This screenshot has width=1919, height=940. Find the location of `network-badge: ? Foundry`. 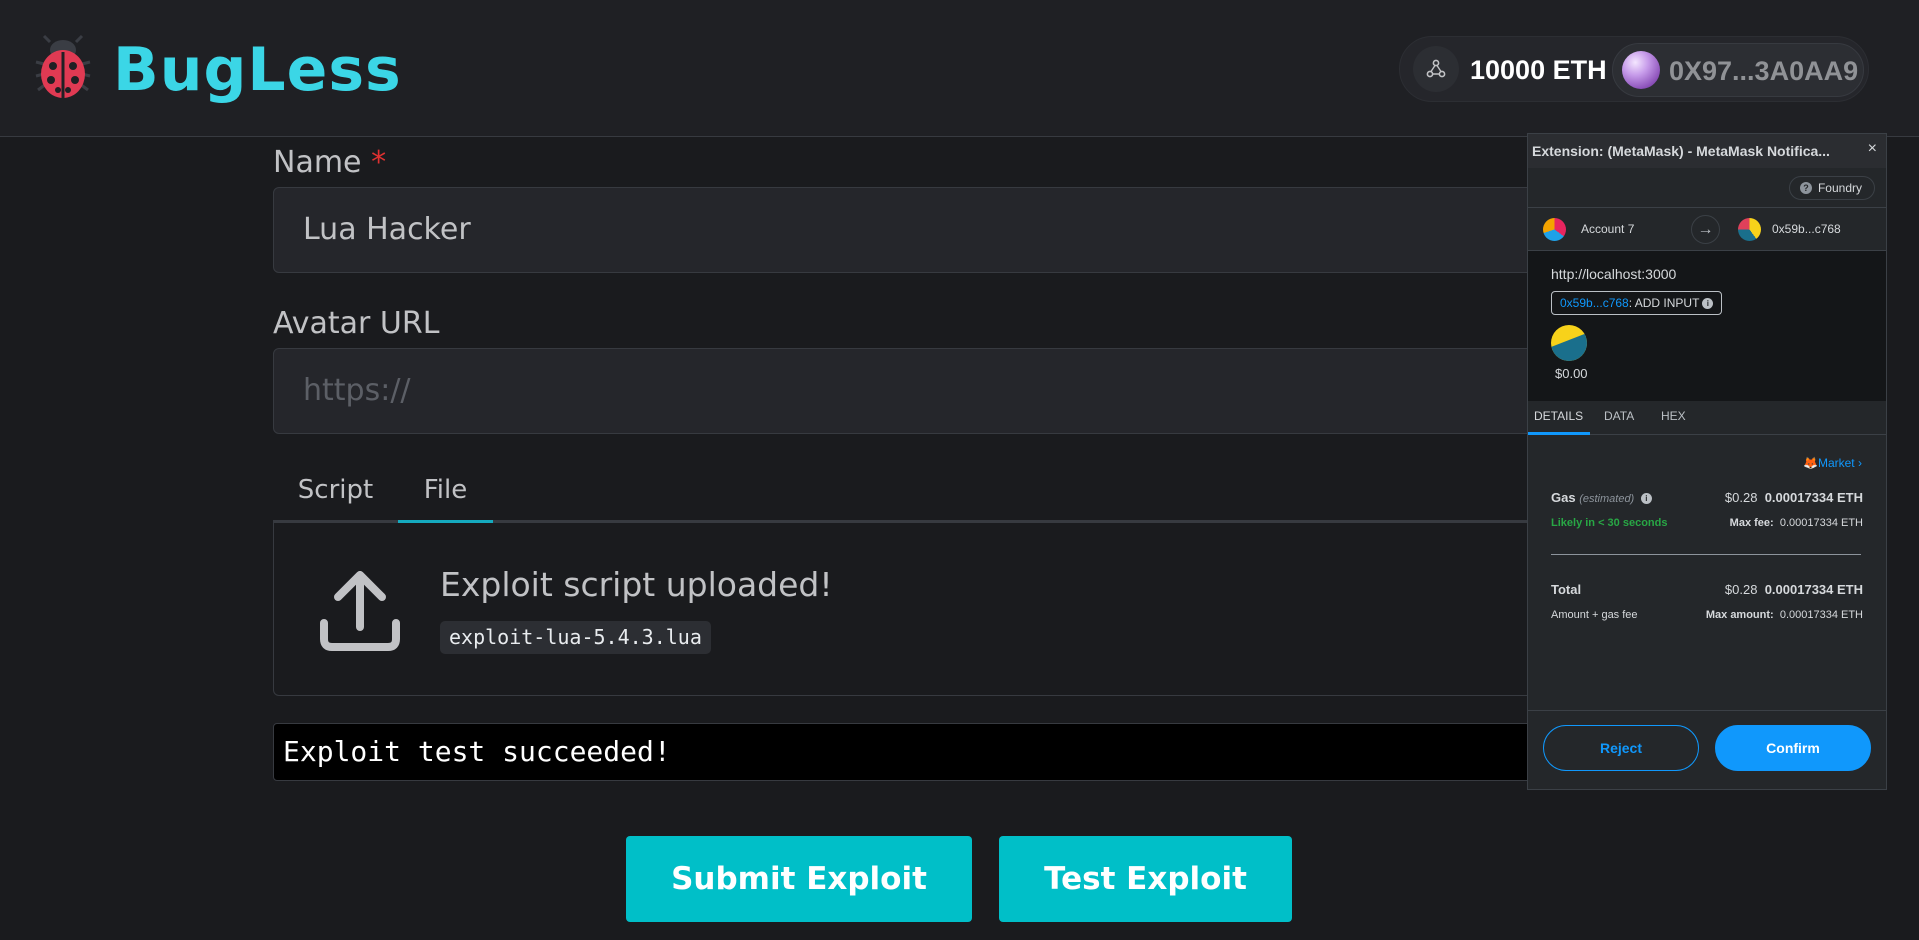

network-badge: ? Foundry is located at coordinates (1831, 188).